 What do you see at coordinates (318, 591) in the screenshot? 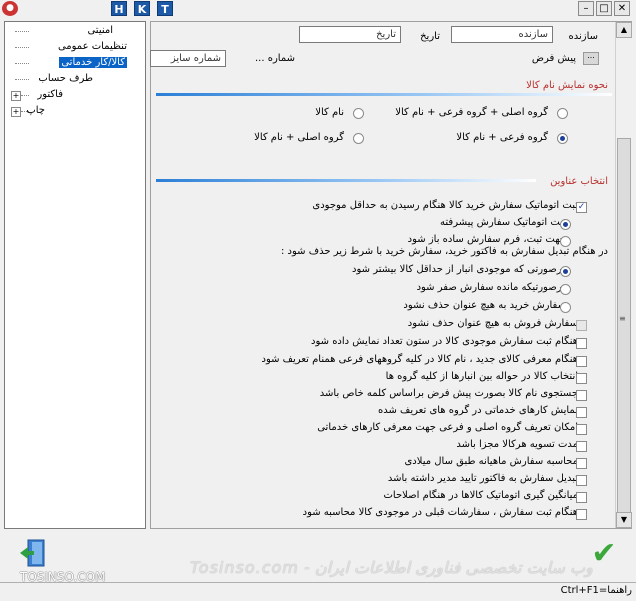
I see `status-bar` at bounding box center [318, 591].